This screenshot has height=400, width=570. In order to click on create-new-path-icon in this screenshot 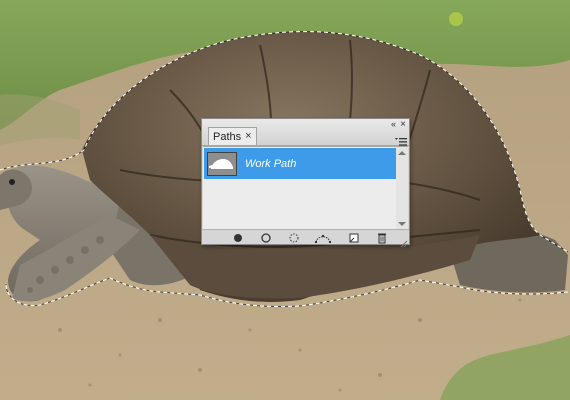, I will do `click(354, 237)`.